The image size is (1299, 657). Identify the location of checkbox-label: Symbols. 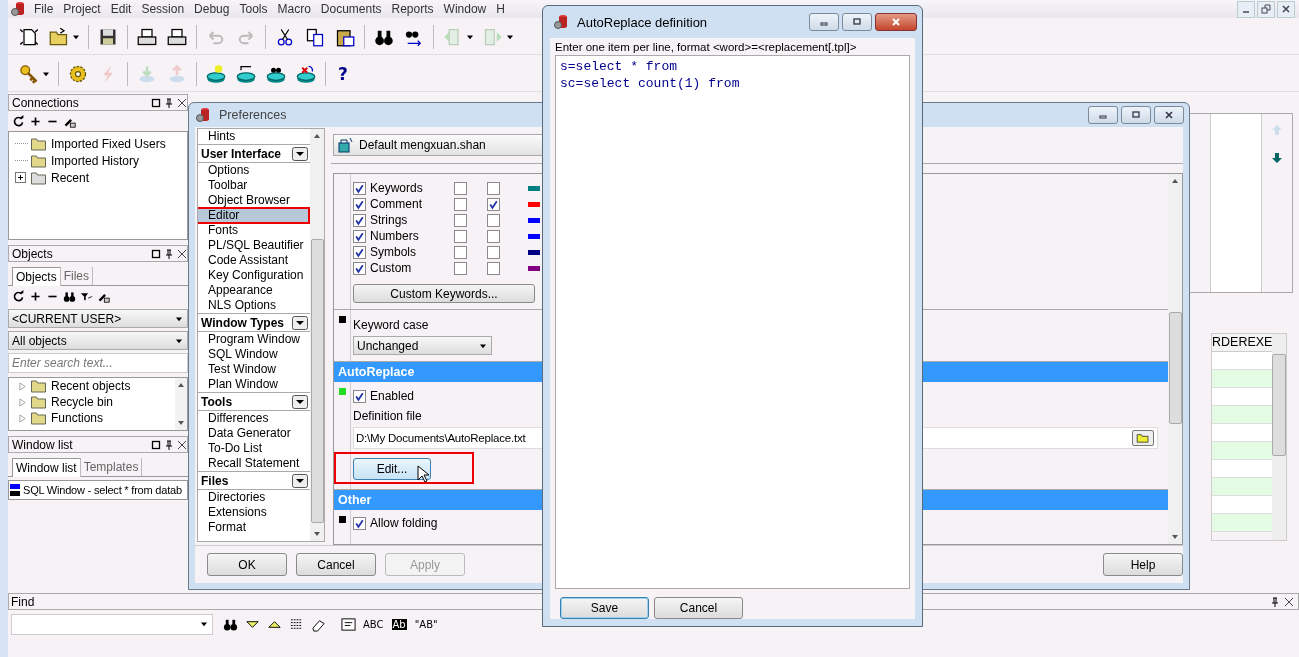
(393, 252).